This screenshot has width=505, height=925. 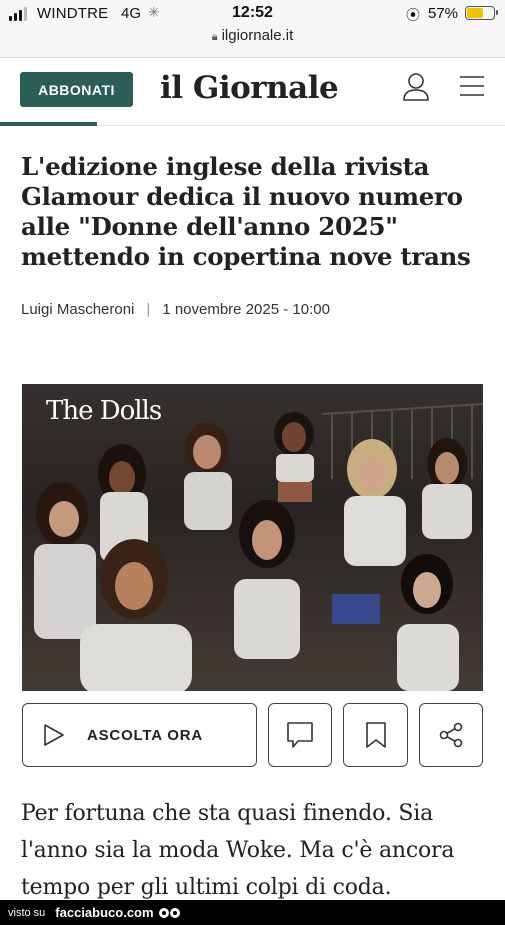 I want to click on comment-icon, so click(x=300, y=735).